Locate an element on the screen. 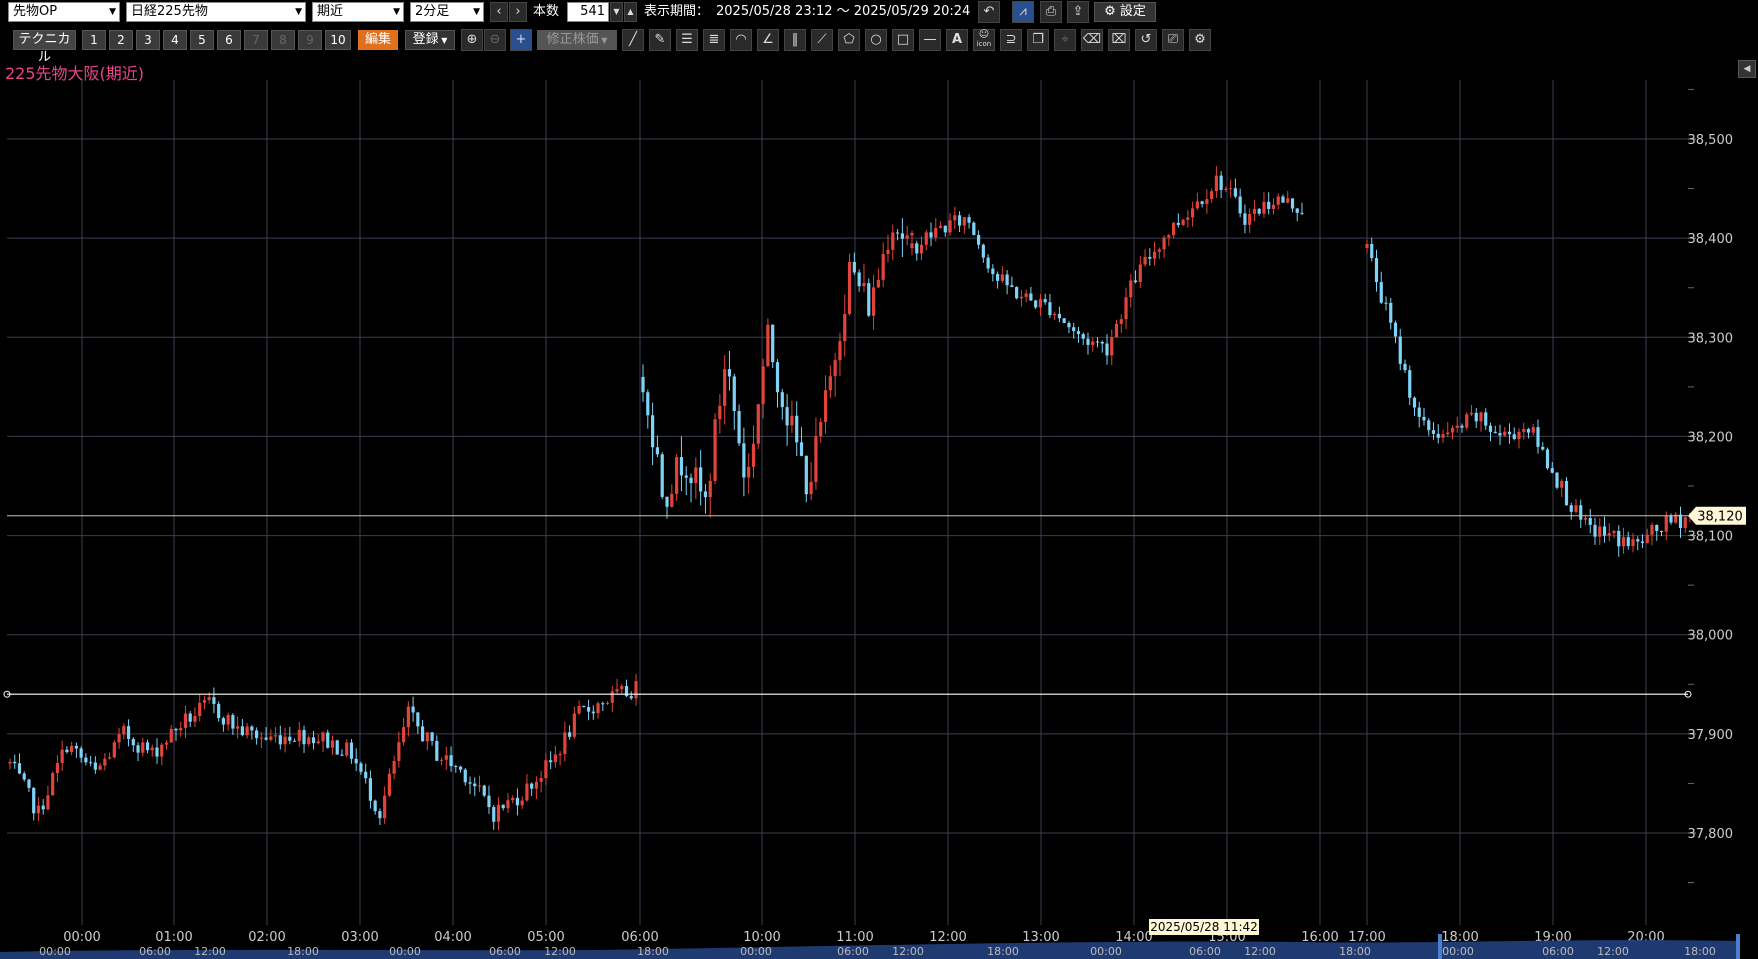 The image size is (1758, 959). navigator-handle-right is located at coordinates (1738, 946).